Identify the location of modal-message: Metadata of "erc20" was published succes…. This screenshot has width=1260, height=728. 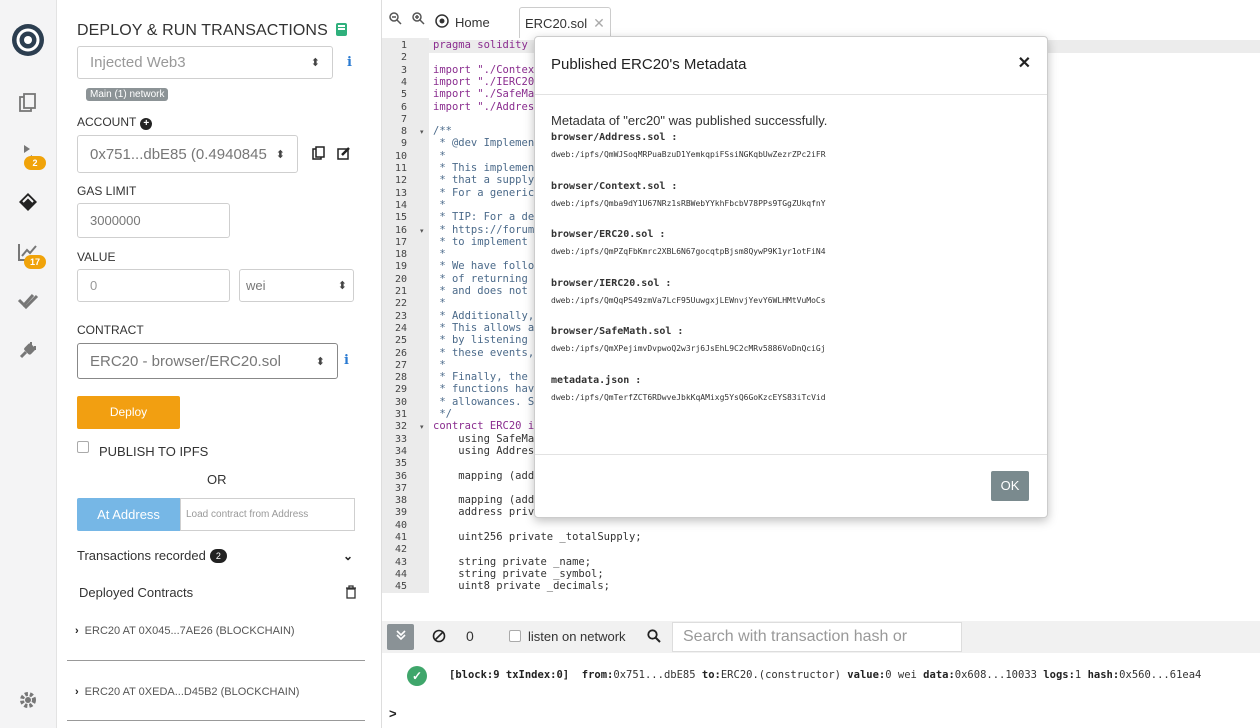
(689, 120).